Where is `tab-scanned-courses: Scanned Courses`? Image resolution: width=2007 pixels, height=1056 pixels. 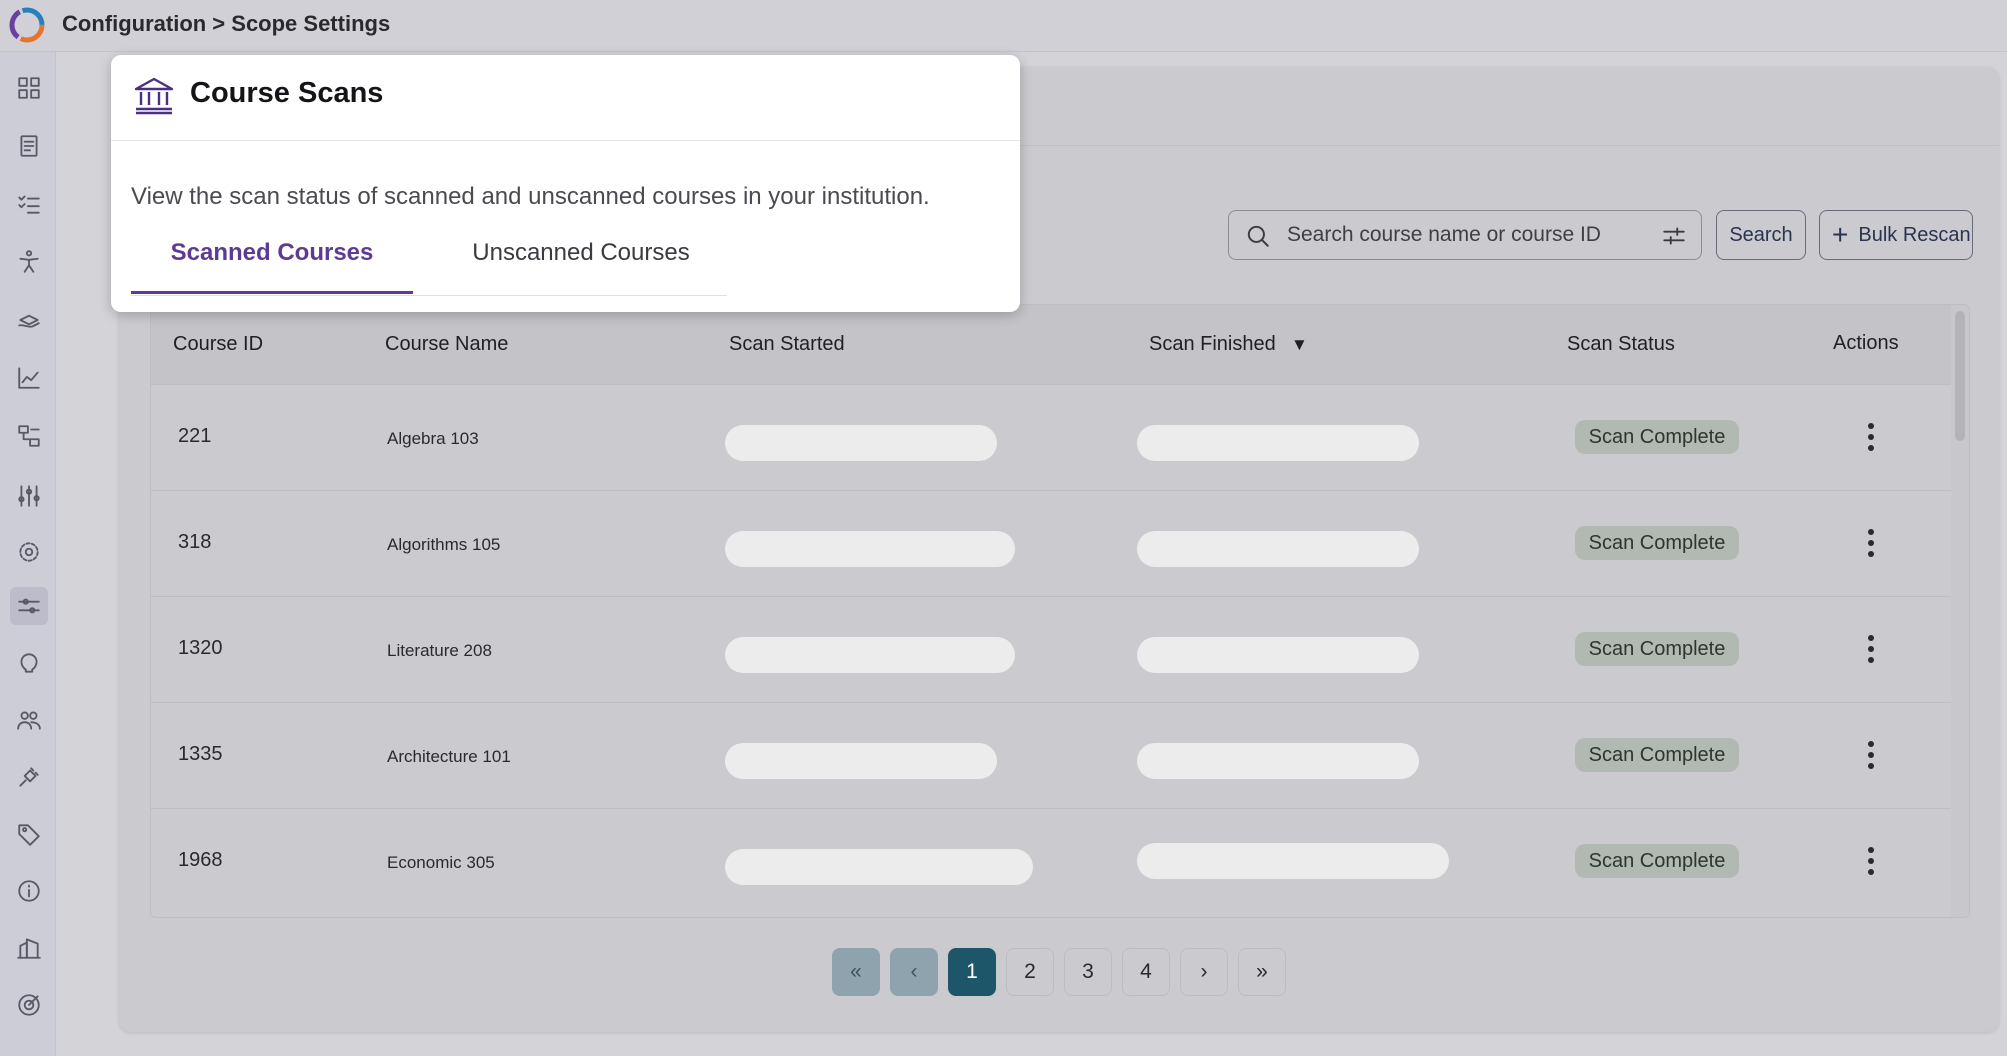 tab-scanned-courses: Scanned Courses is located at coordinates (272, 263).